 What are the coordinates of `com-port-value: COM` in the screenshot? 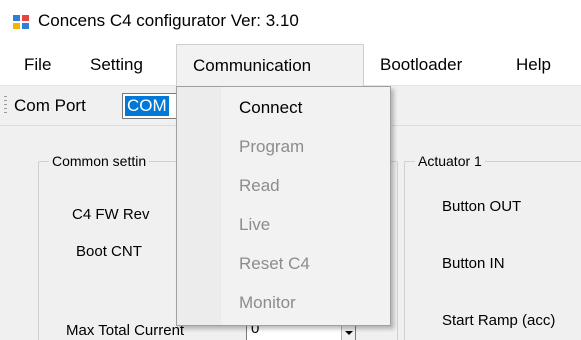 It's located at (147, 106).